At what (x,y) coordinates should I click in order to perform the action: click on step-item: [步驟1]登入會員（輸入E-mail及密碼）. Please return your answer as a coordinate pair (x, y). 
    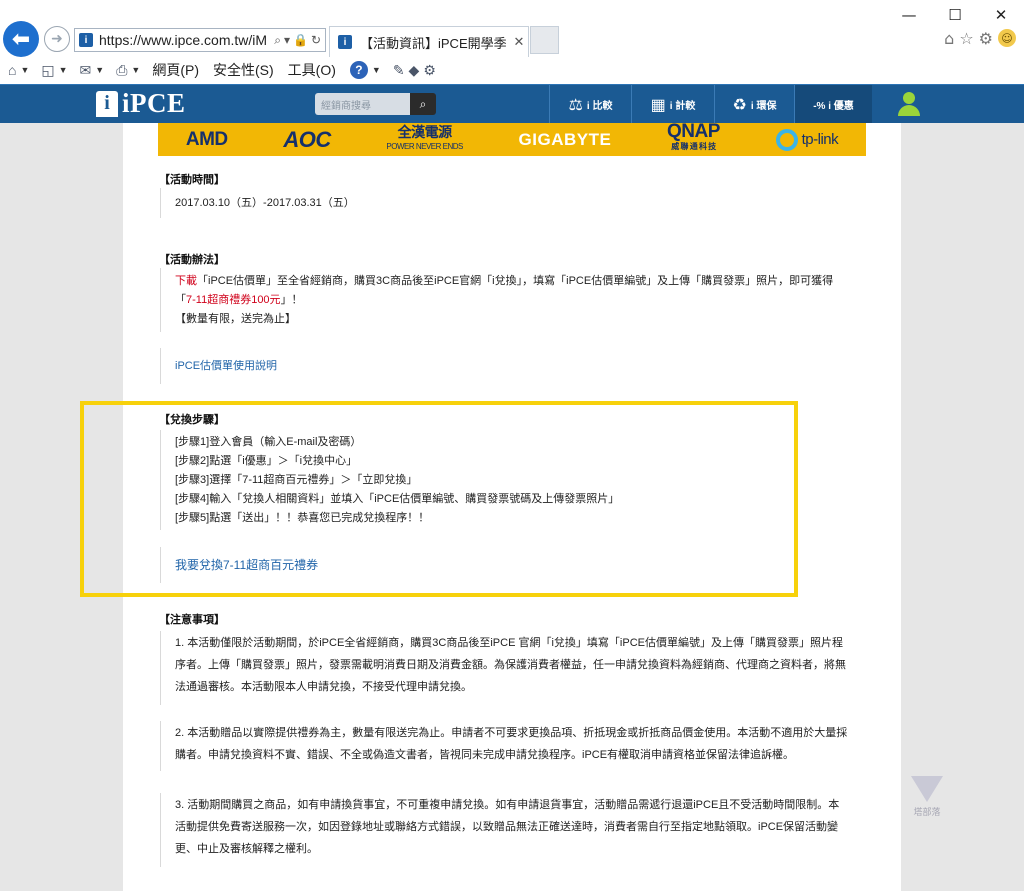
    Looking at the image, I should click on (268, 442).